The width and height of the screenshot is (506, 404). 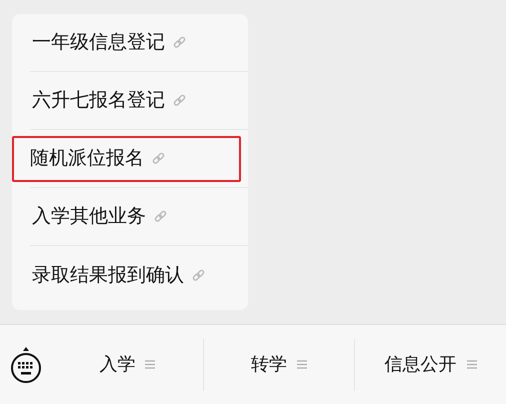 I want to click on menu-item: 六升七报名登记, so click(x=109, y=101).